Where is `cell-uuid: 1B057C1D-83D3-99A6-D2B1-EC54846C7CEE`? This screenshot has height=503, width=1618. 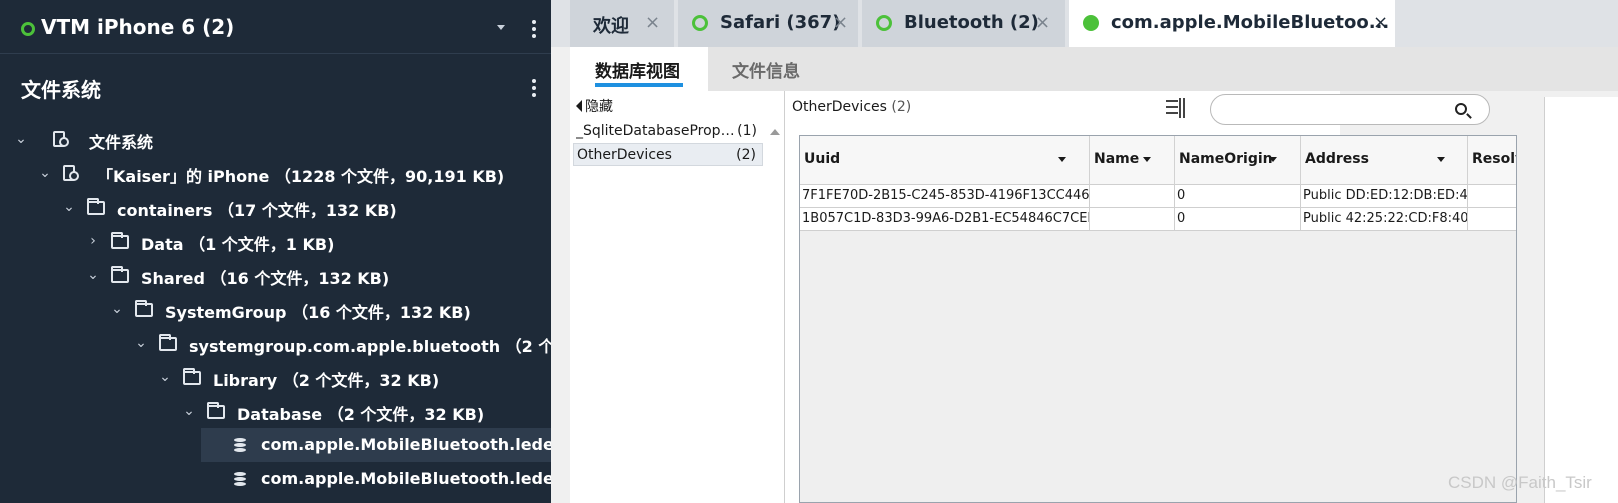 cell-uuid: 1B057C1D-83D3-99A6-D2B1-EC54846C7CEE is located at coordinates (945, 219).